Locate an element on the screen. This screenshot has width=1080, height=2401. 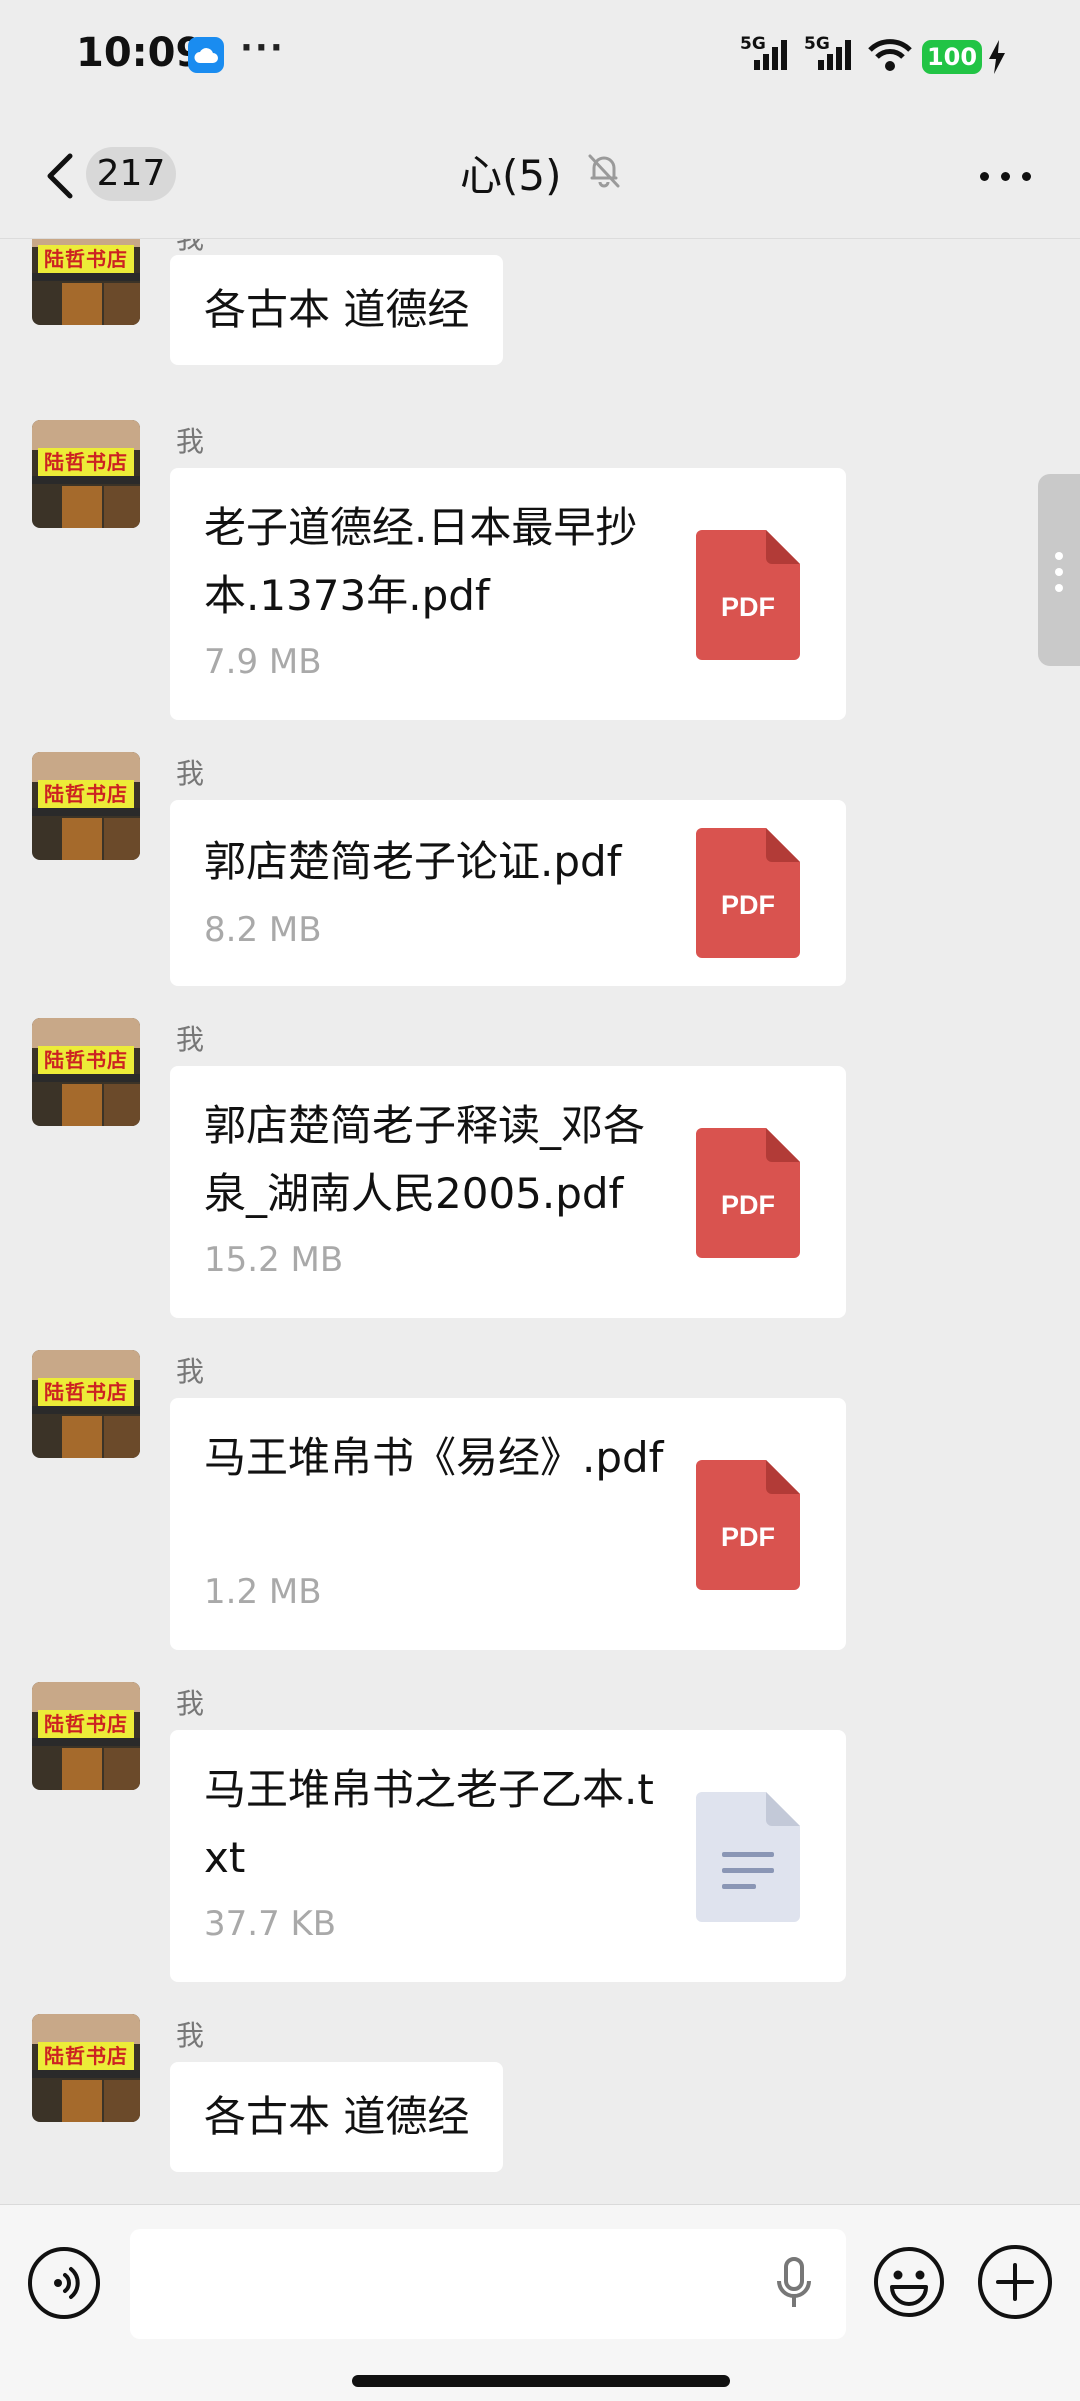
chat-header: 217 心(5) is located at coordinates (540, 175).